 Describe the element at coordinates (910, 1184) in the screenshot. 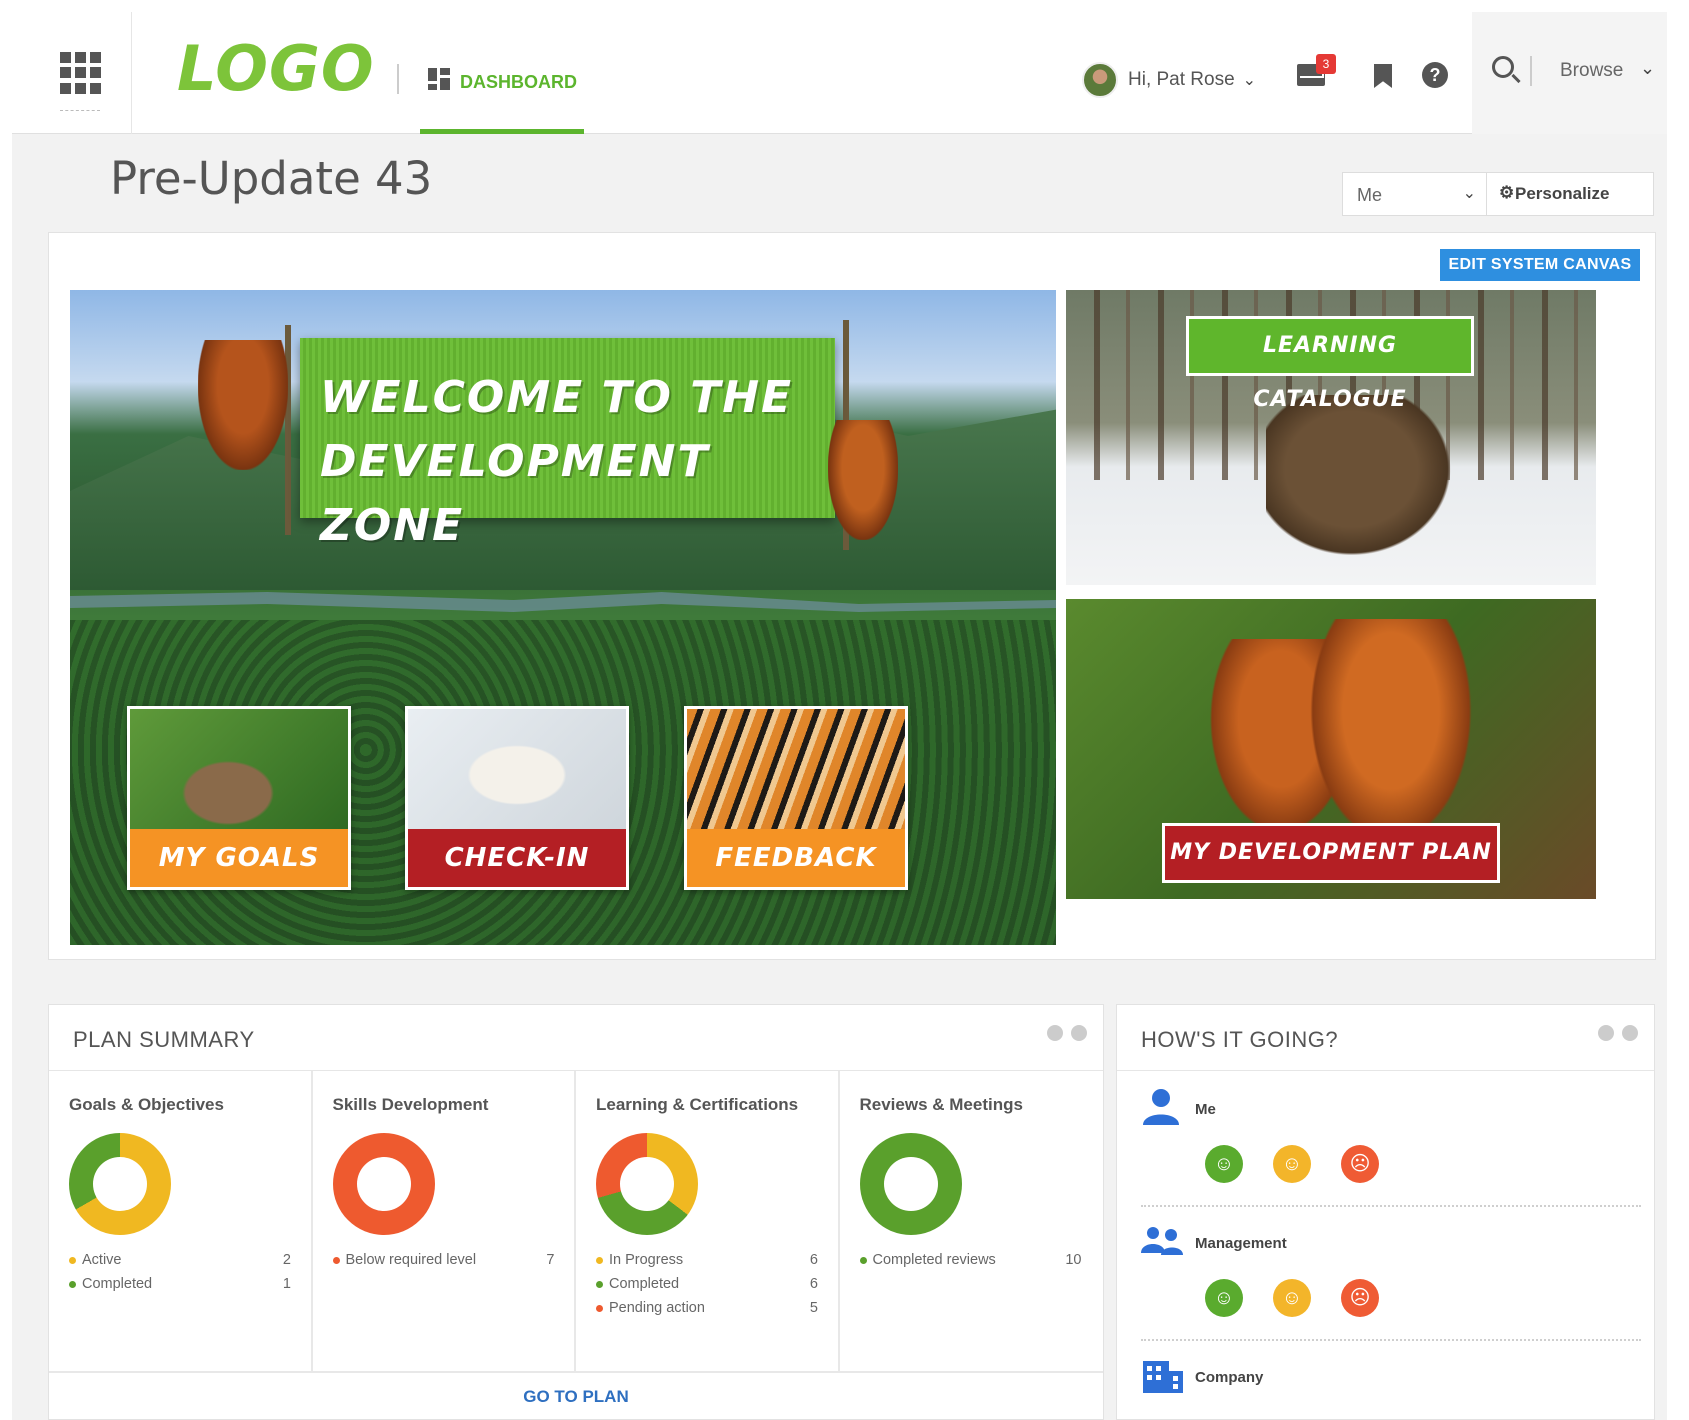

I see `reviews-donut-chart` at that location.